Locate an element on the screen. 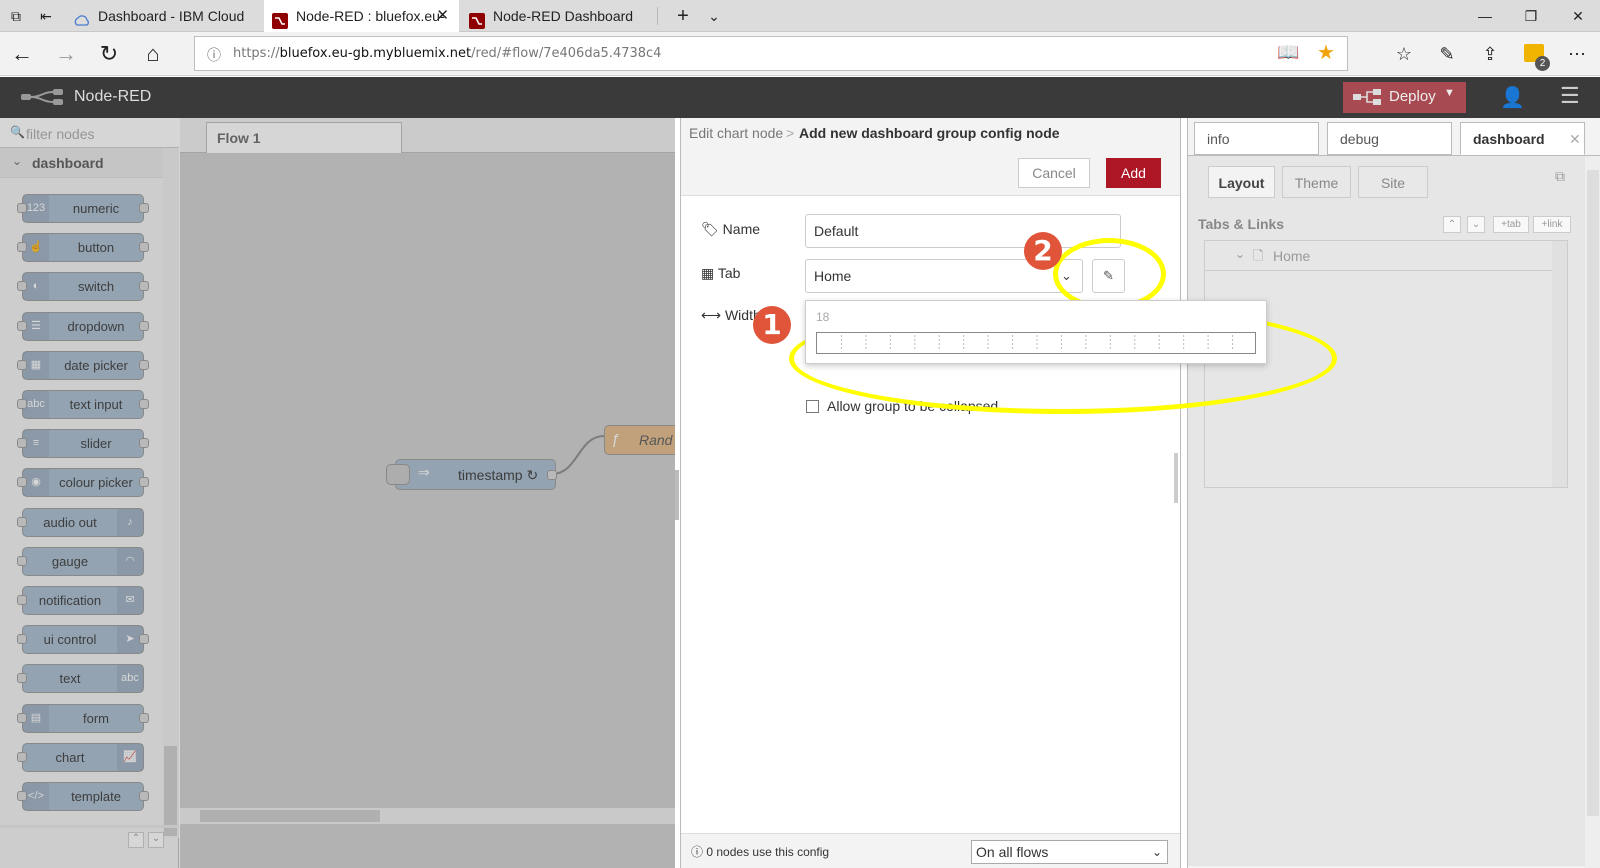 This screenshot has height=868, width=1600. width-size-picker: 18 is located at coordinates (1036, 332).